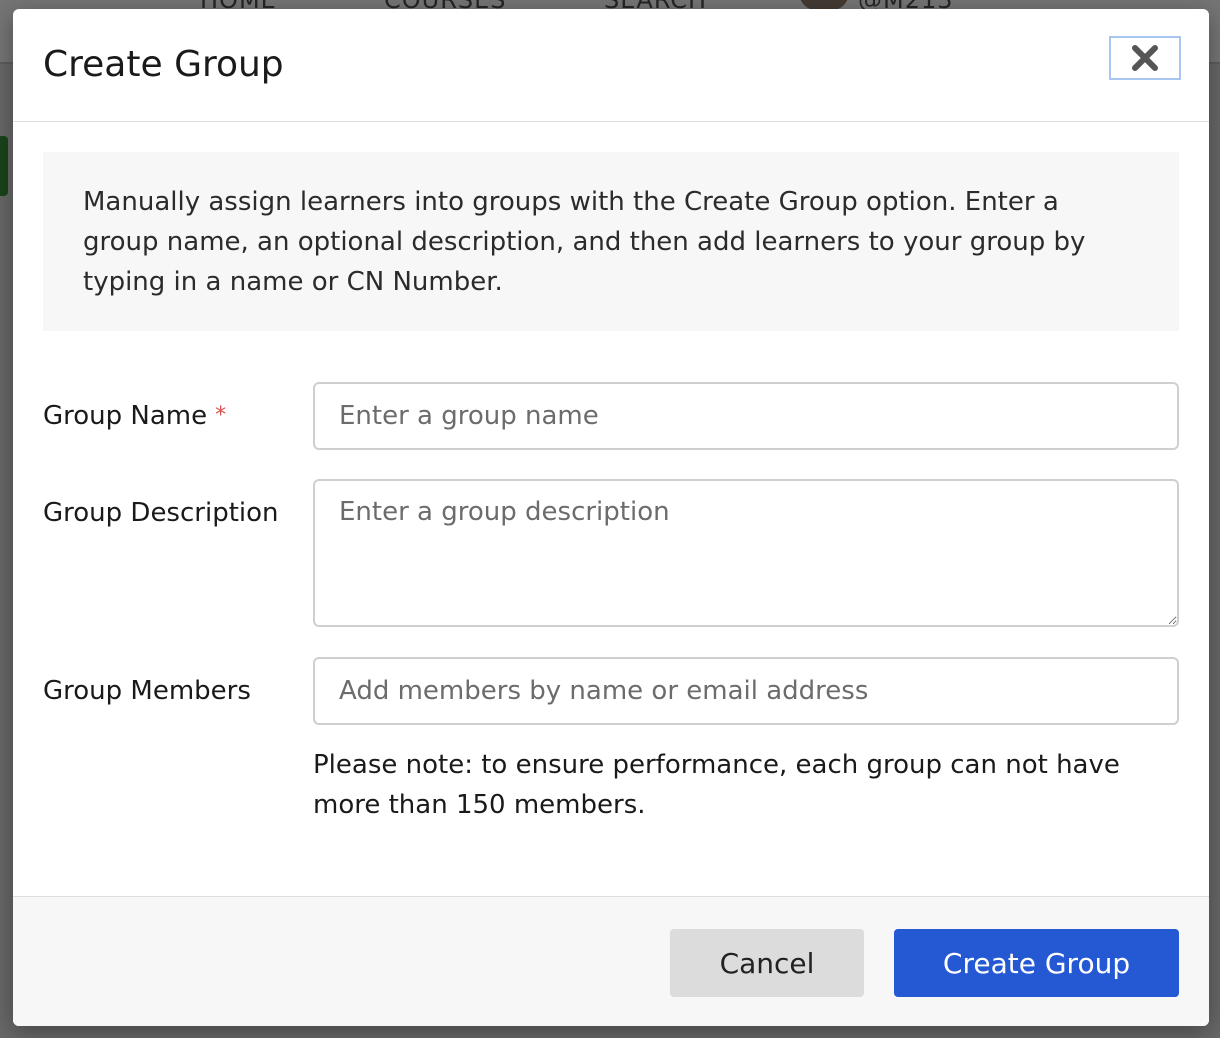 This screenshot has width=1220, height=1038. I want to click on group-members-label: Group Members, so click(147, 691).